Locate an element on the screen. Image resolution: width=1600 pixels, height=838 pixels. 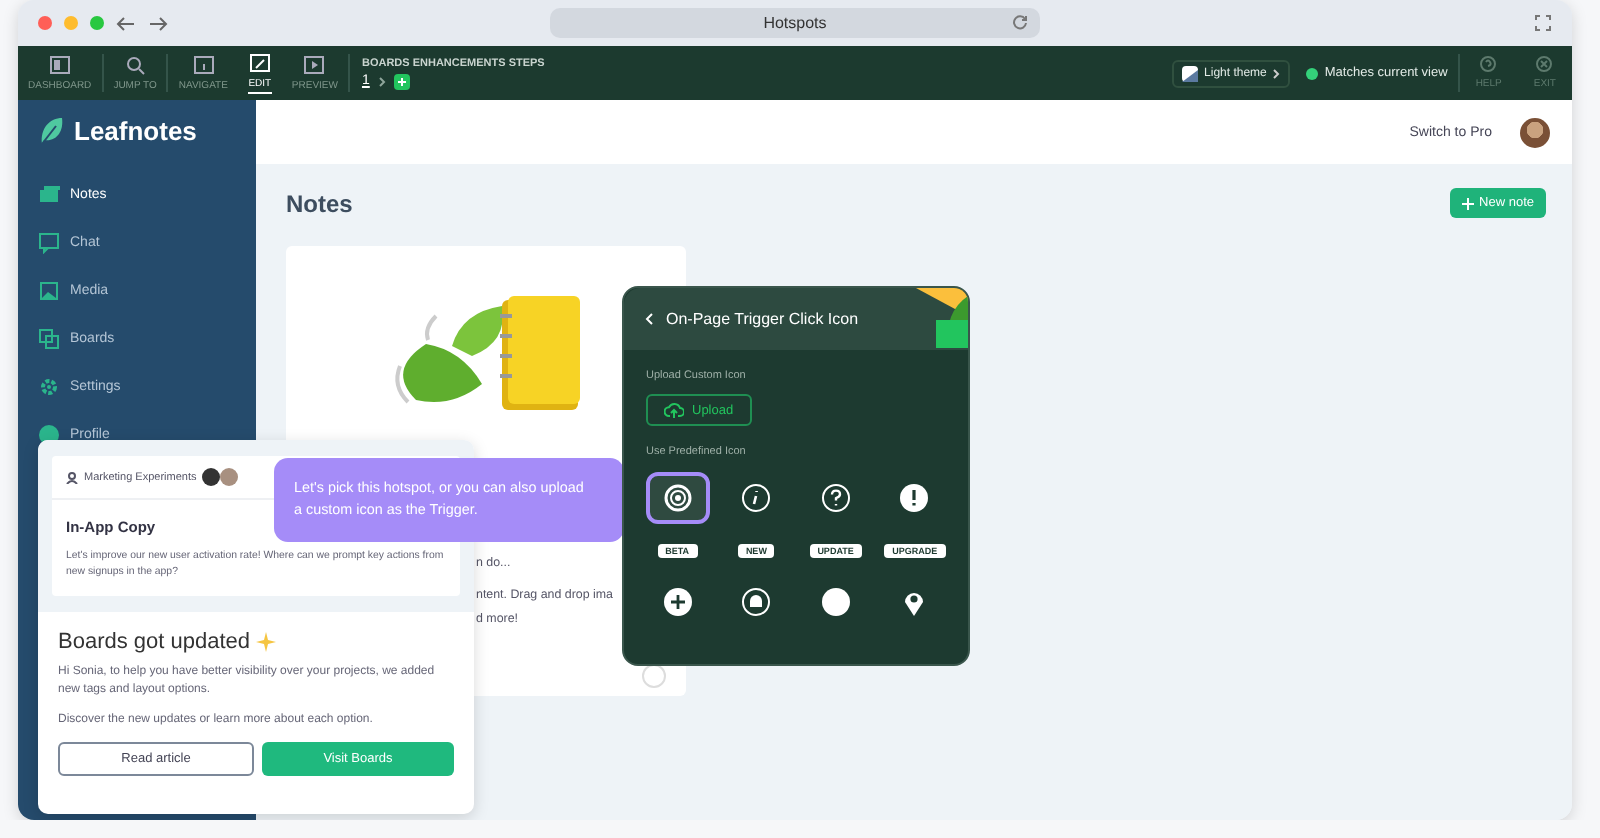
address-bar: Hotspots is located at coordinates (795, 23).